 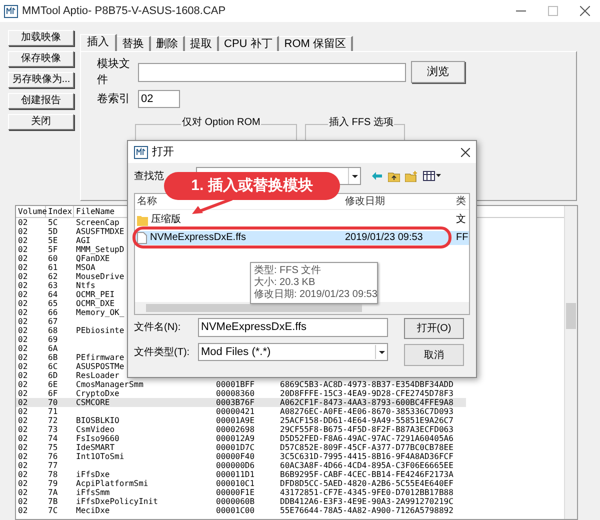 What do you see at coordinates (367, 447) in the screenshot?
I see `table-cell: D57C852E-809F-45CF-A377-D77BC0CB78EE` at bounding box center [367, 447].